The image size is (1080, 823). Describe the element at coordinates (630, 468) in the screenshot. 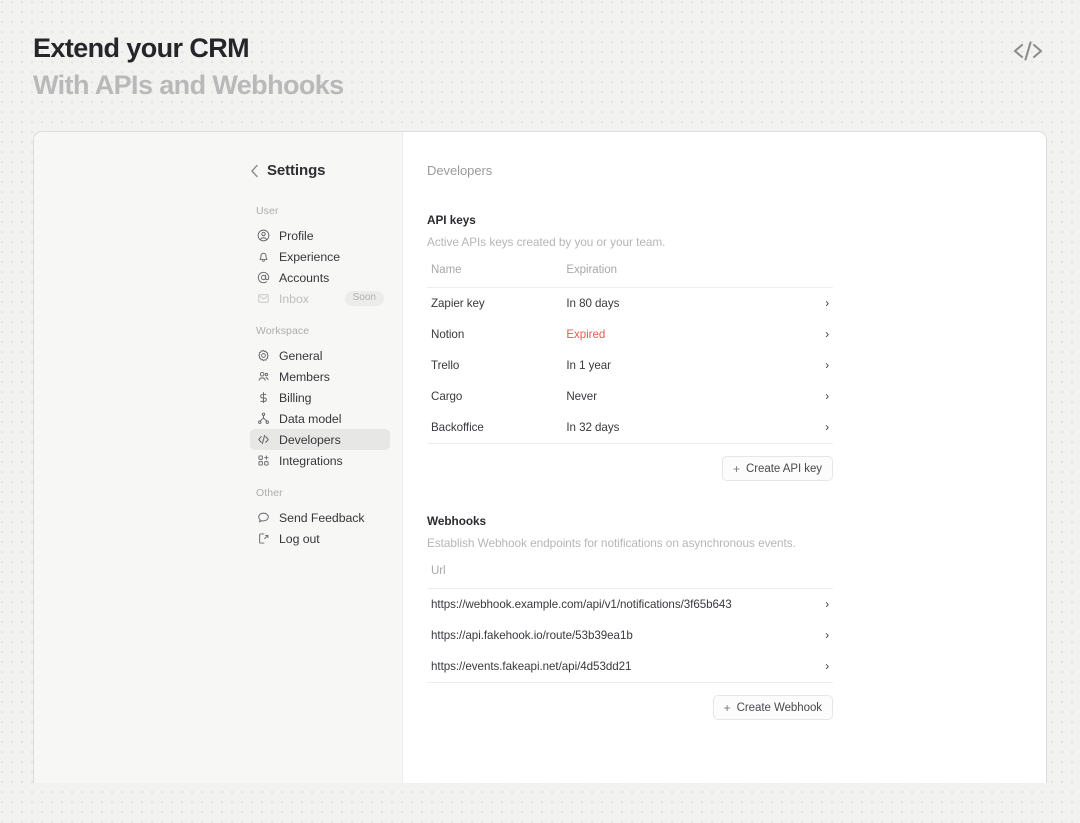

I see `api-keys-actions: + Create API key` at that location.